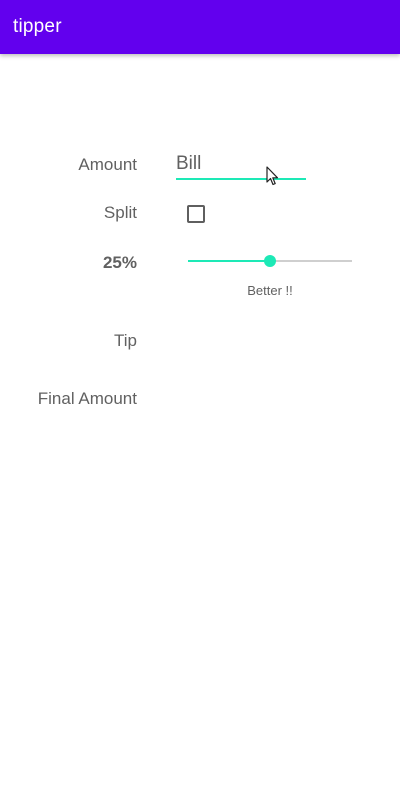 The image size is (400, 810). Describe the element at coordinates (37, 26) in the screenshot. I see `app-title: tipper` at that location.